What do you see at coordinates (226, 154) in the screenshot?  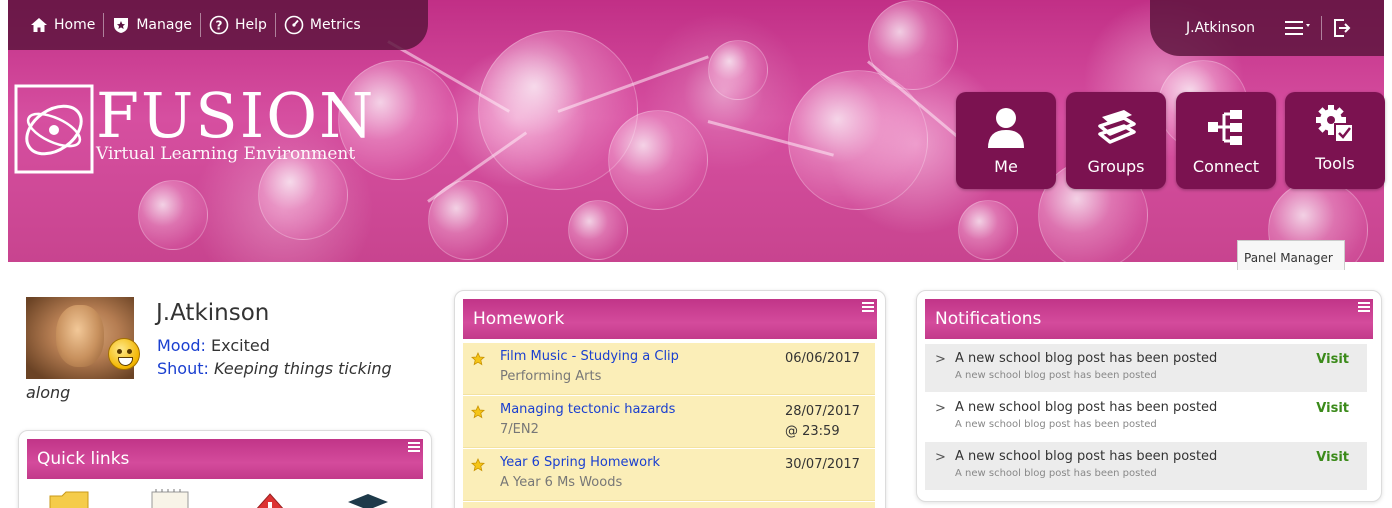 I see `logo-subtitle: Virtual Learning Environment` at bounding box center [226, 154].